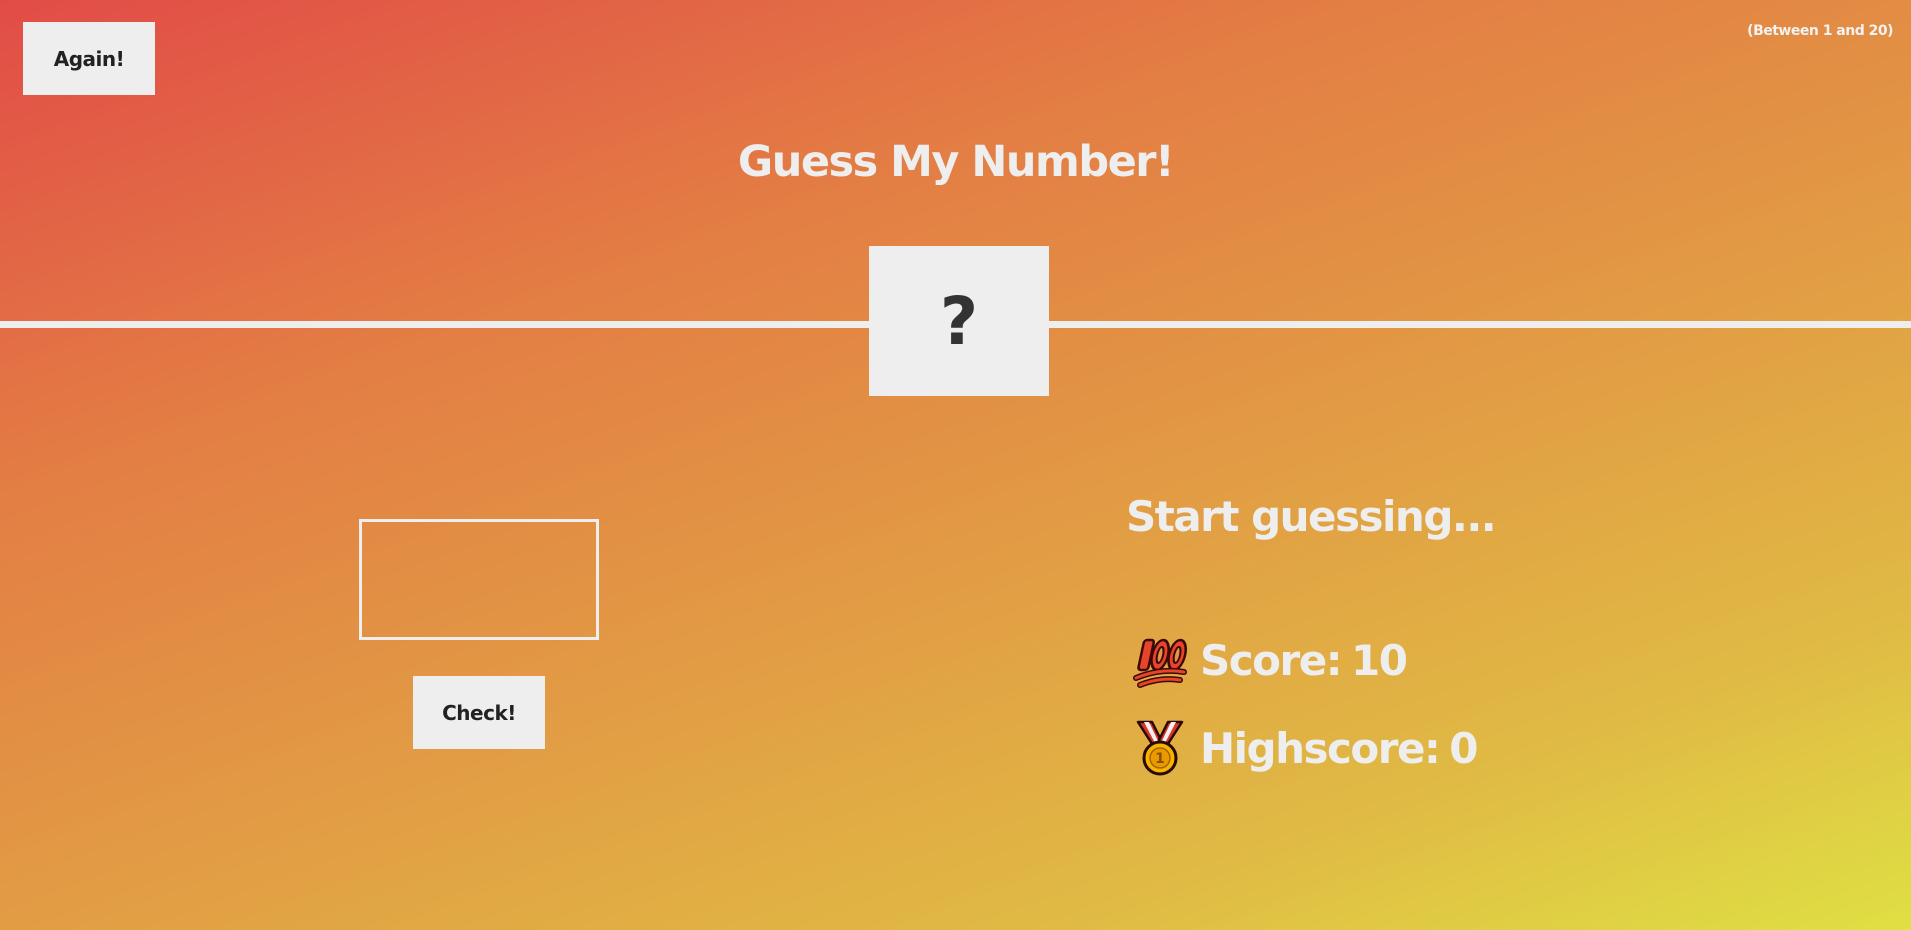  Describe the element at coordinates (479, 579) in the screenshot. I see `guess-input` at that location.